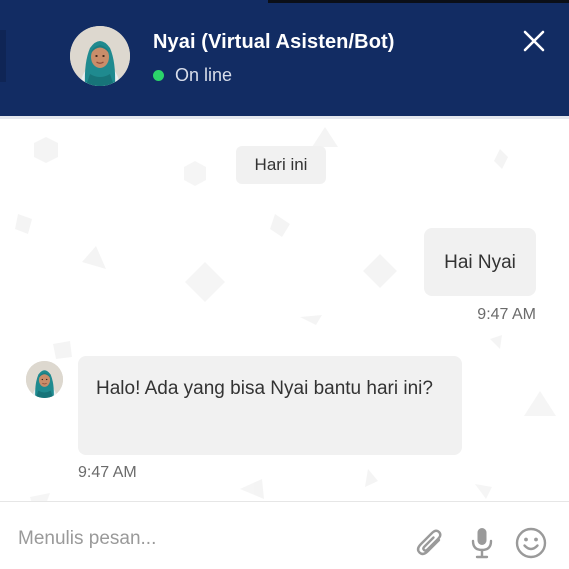 Image resolution: width=569 pixels, height=569 pixels. I want to click on header-top-strip, so click(418, 1).